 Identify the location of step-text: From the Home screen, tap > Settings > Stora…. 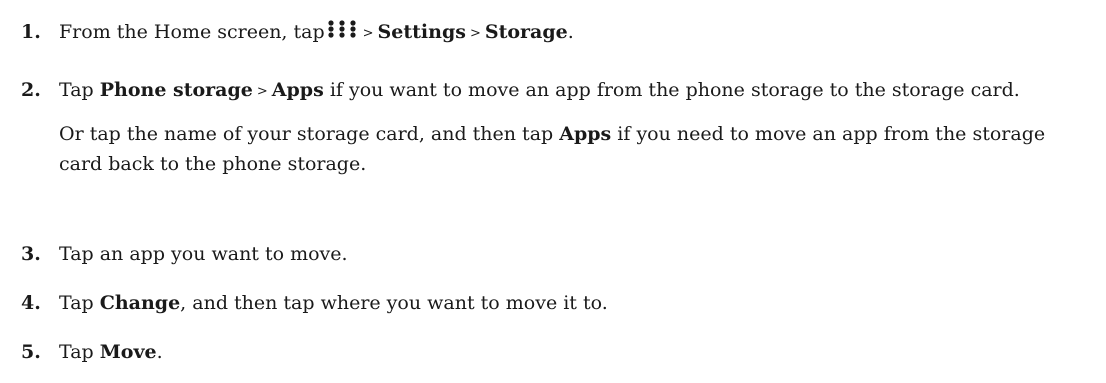
(576, 33).